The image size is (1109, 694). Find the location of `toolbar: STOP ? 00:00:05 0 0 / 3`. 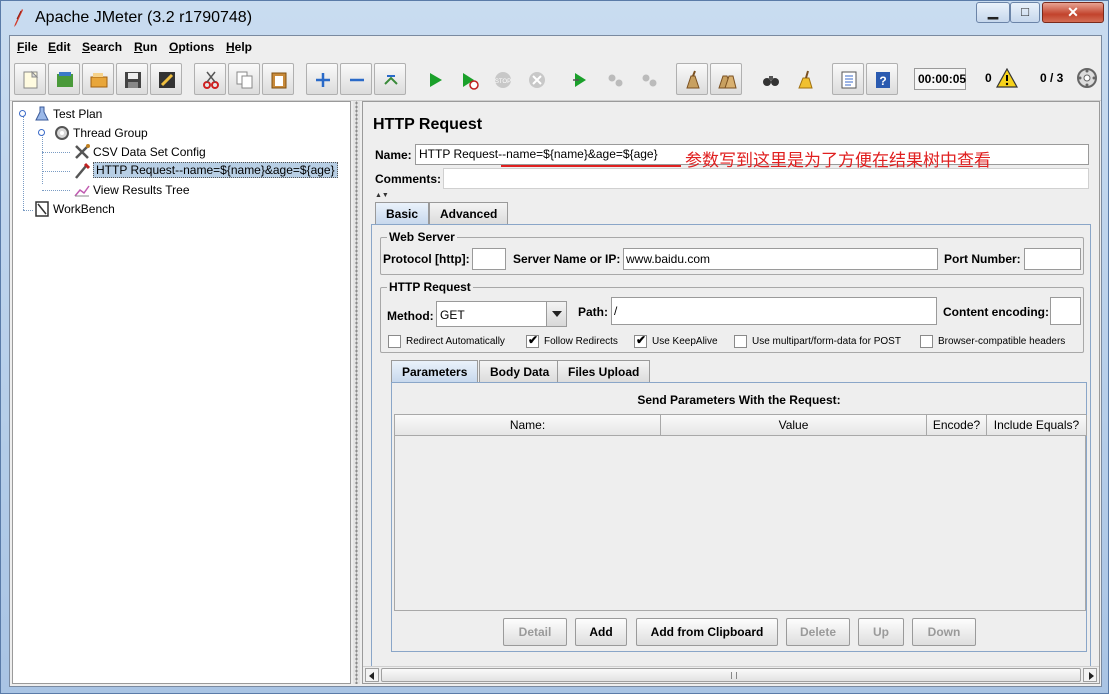

toolbar: STOP ? 00:00:05 0 0 / 3 is located at coordinates (555, 80).